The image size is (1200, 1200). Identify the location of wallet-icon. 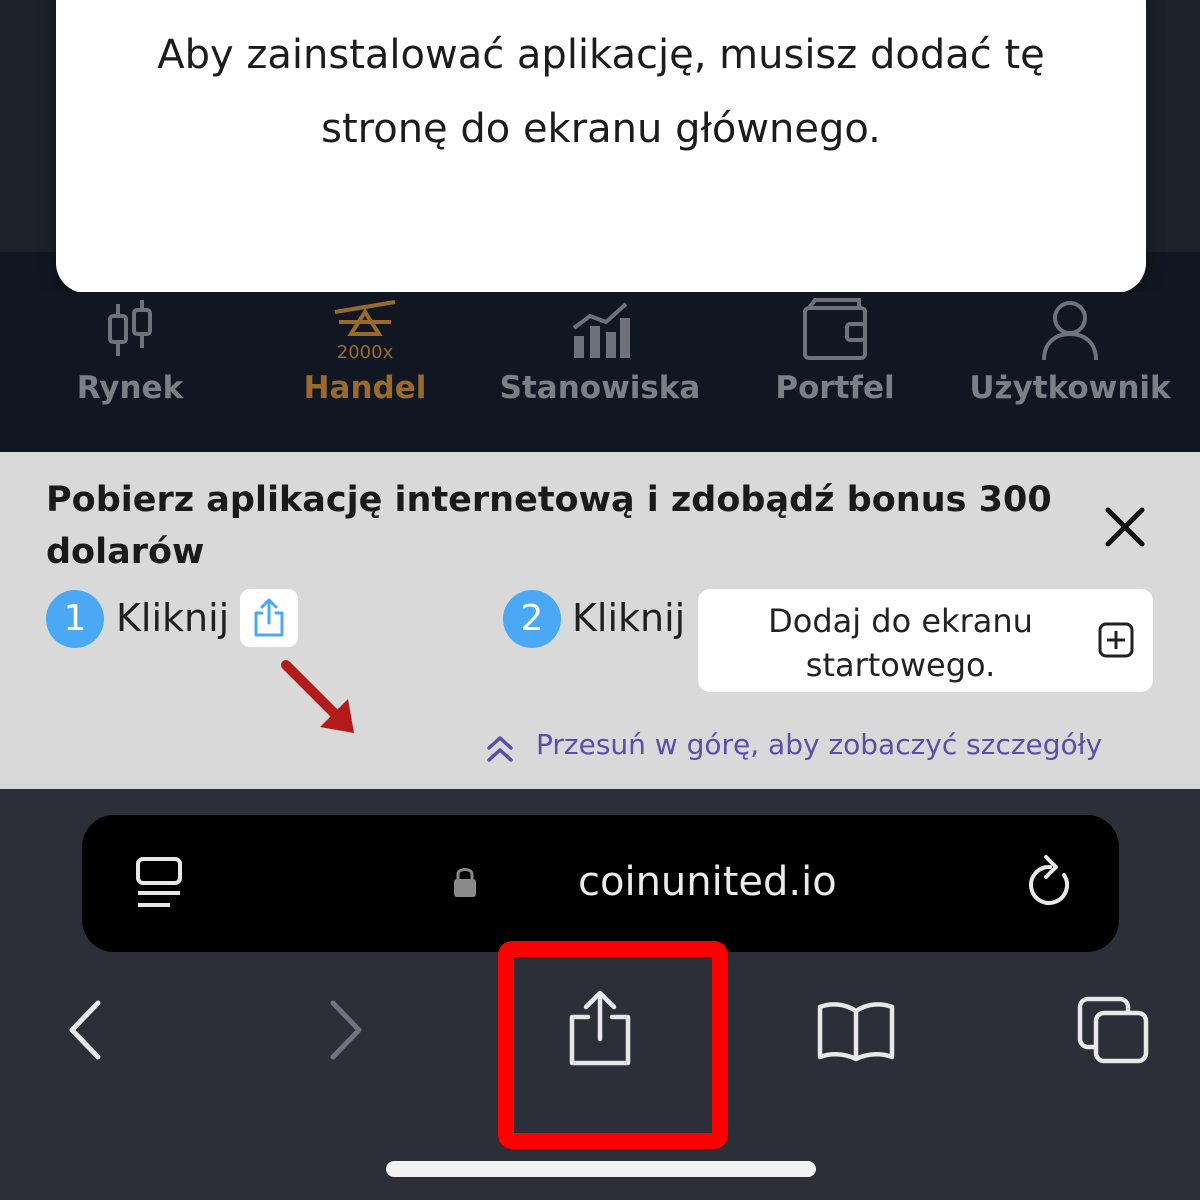
(835, 329).